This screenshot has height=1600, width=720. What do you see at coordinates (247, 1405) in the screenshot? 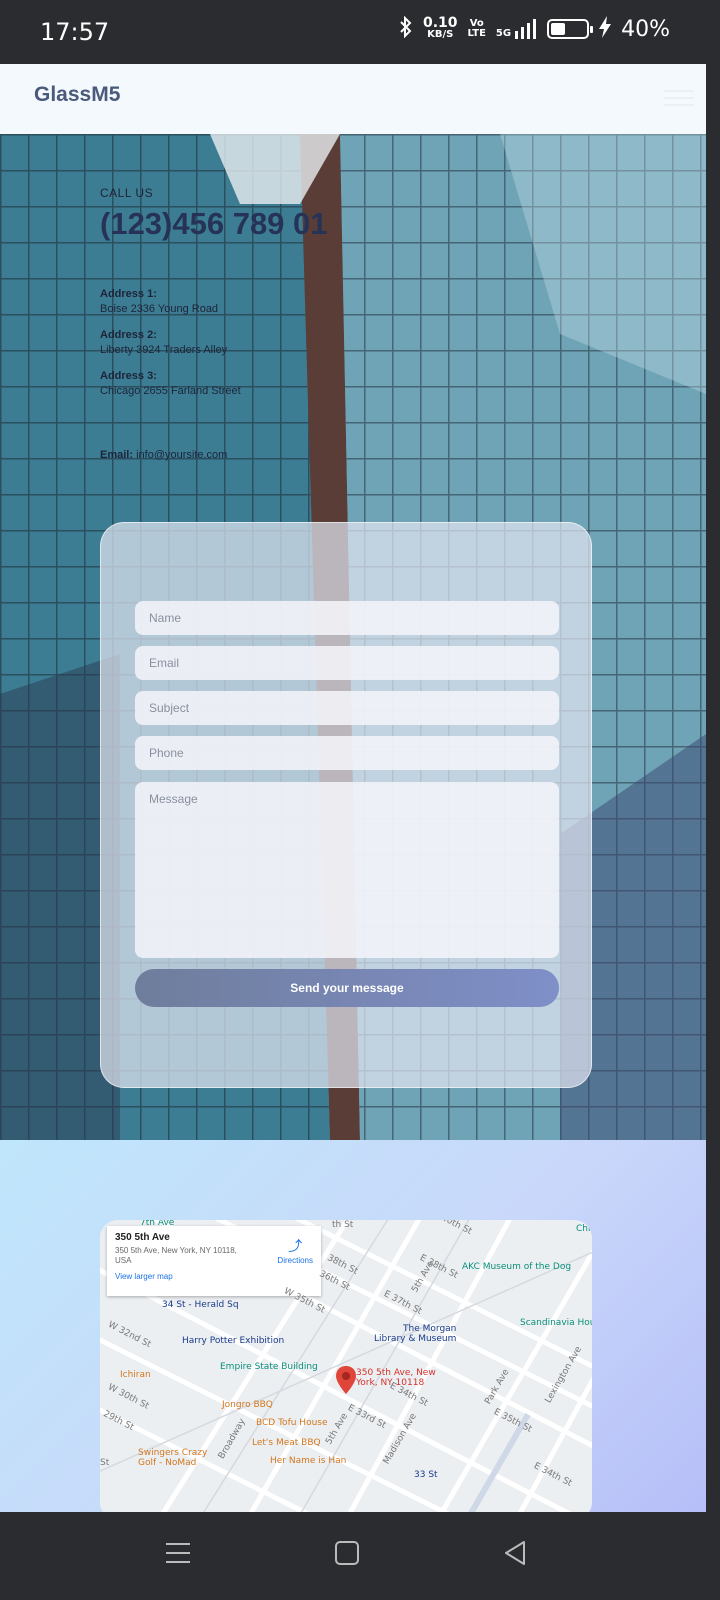
I see `map-label-jongro-bbq: Jongro BBQ` at bounding box center [247, 1405].